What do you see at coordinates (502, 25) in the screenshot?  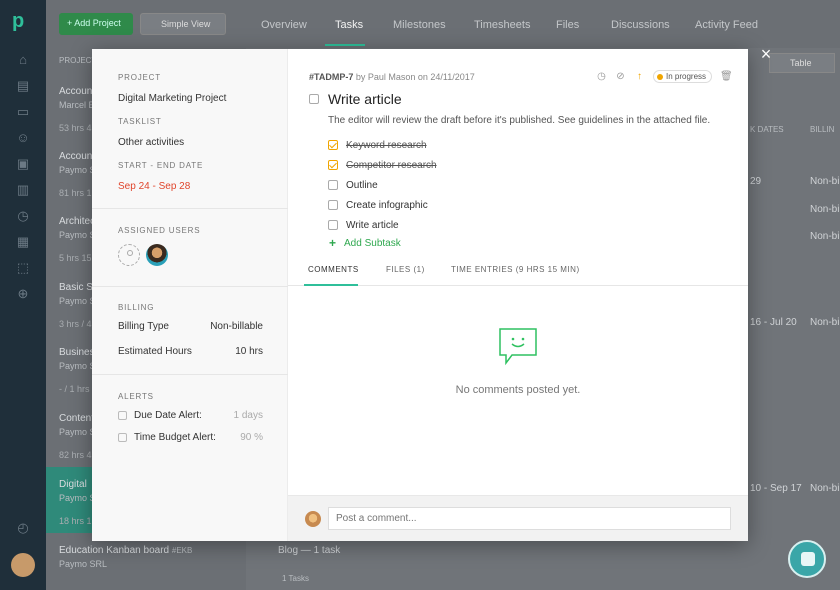 I see `tab-timesheets: Timesheets` at bounding box center [502, 25].